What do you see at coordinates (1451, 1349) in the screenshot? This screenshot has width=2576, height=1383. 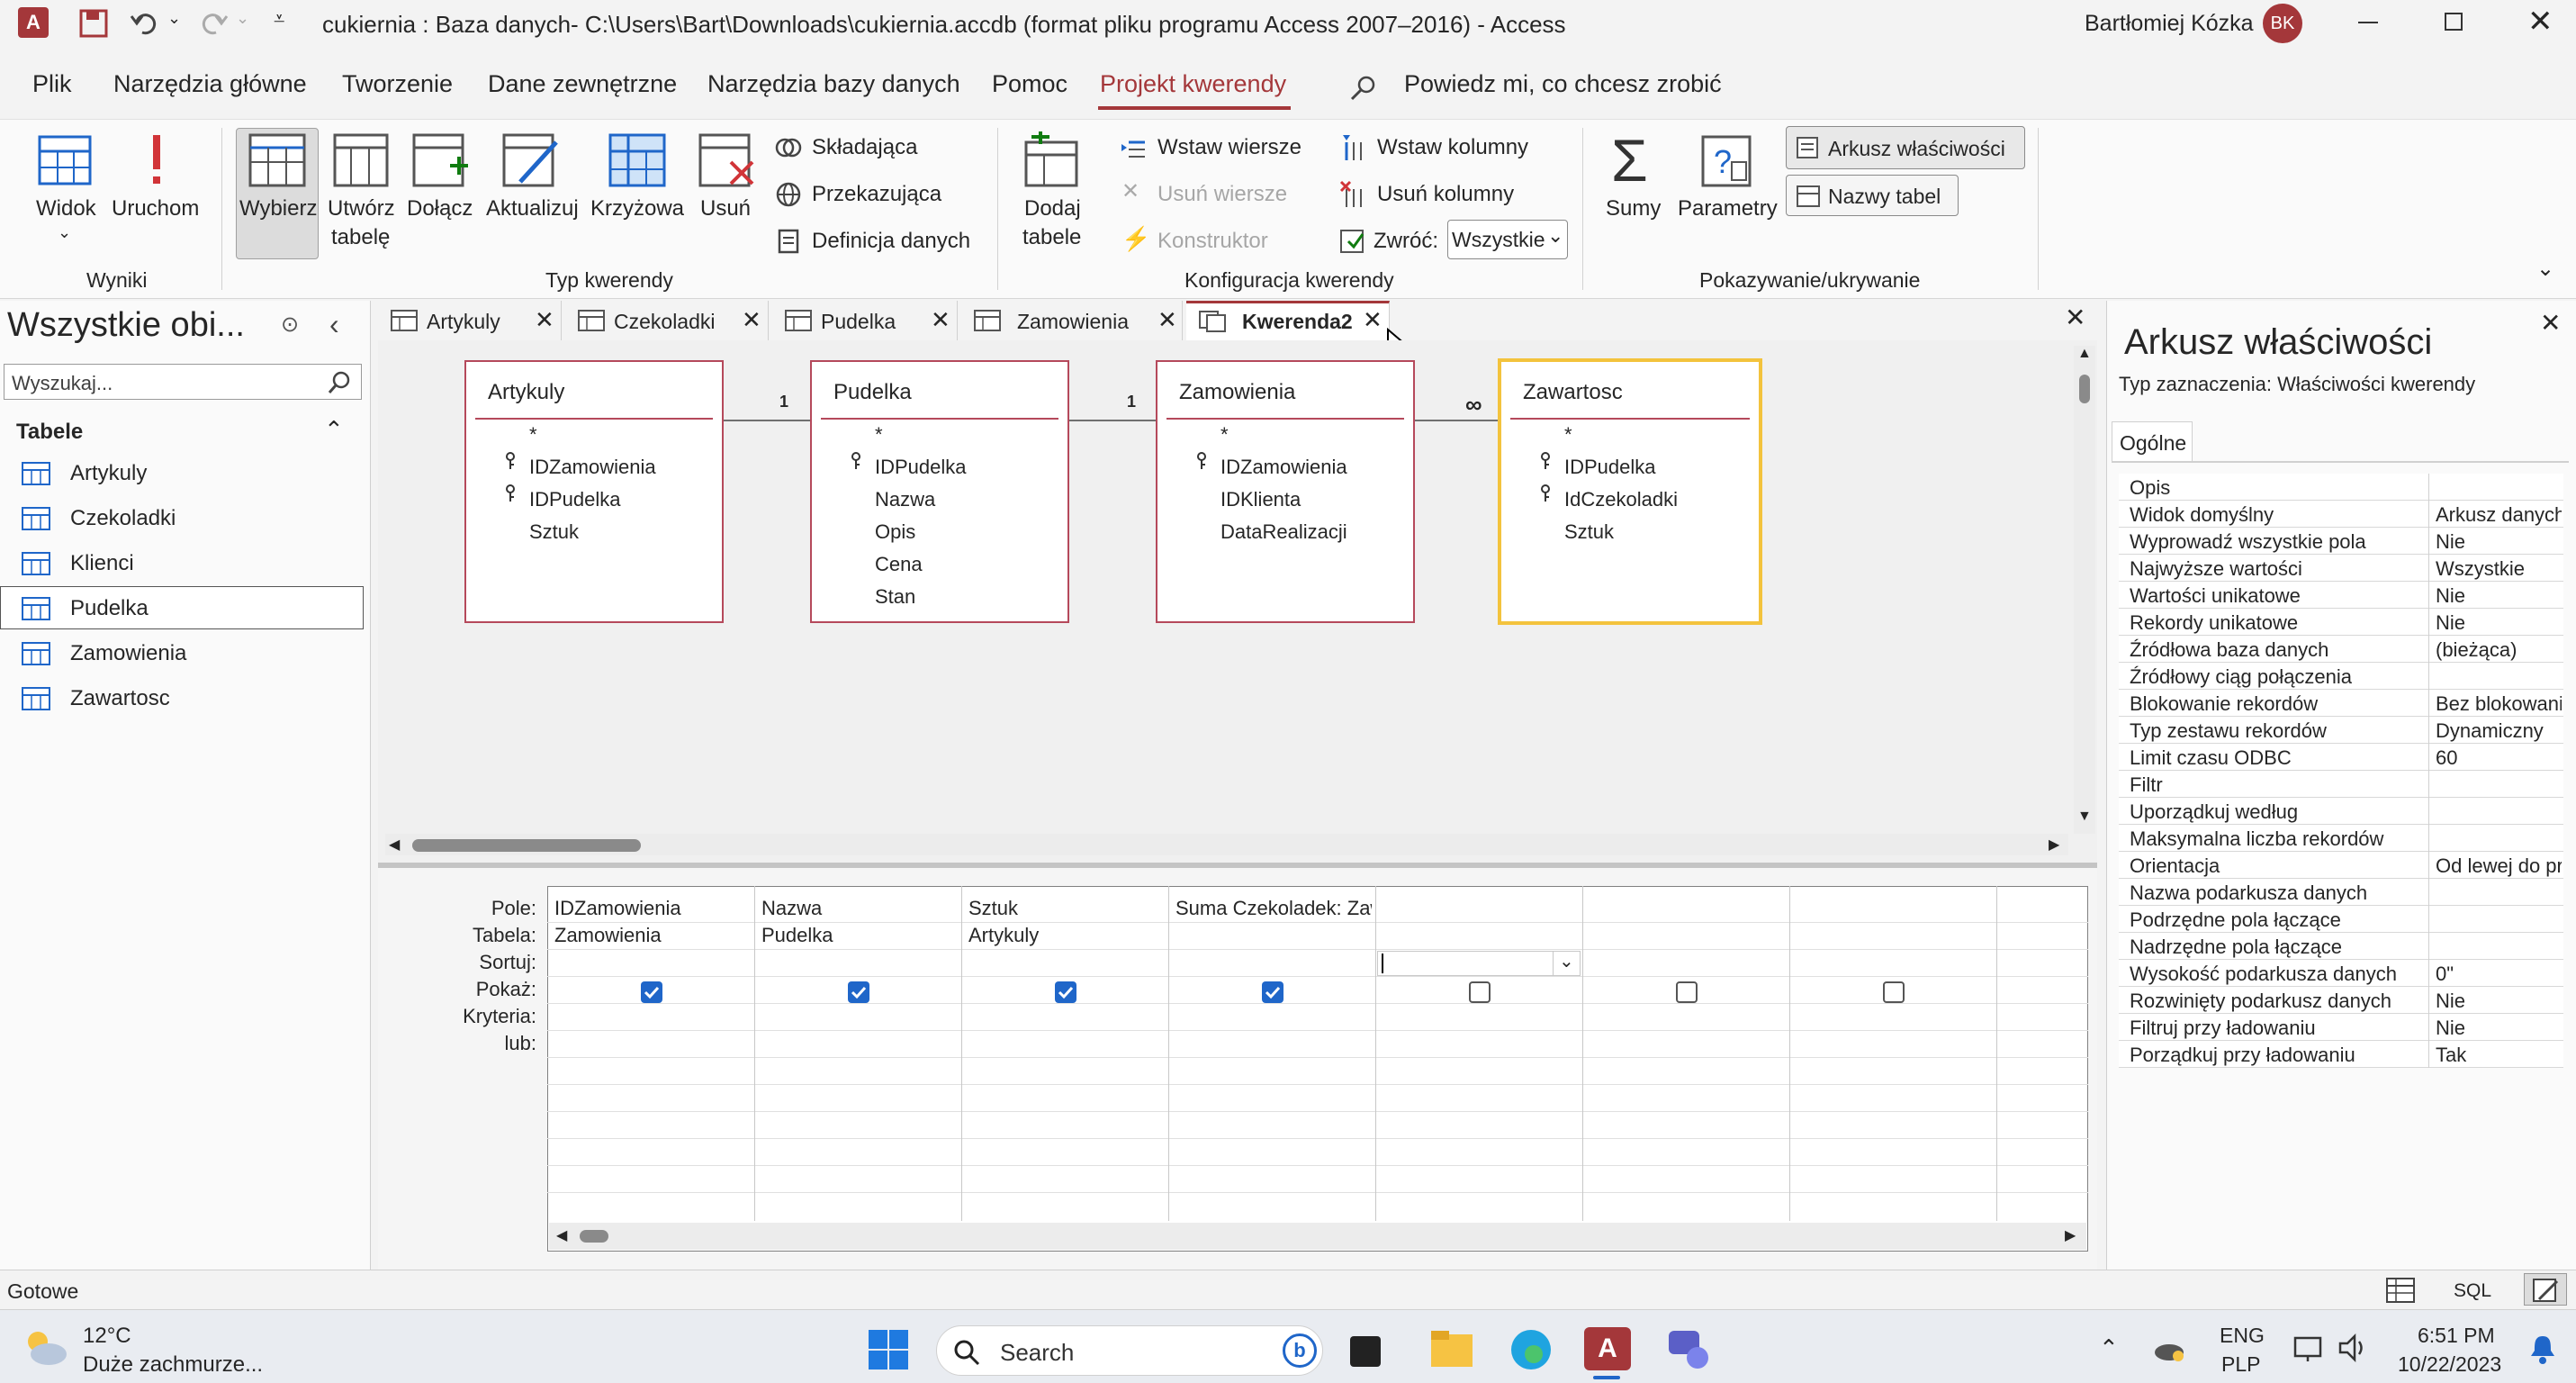 I see `file-explorer-icon` at bounding box center [1451, 1349].